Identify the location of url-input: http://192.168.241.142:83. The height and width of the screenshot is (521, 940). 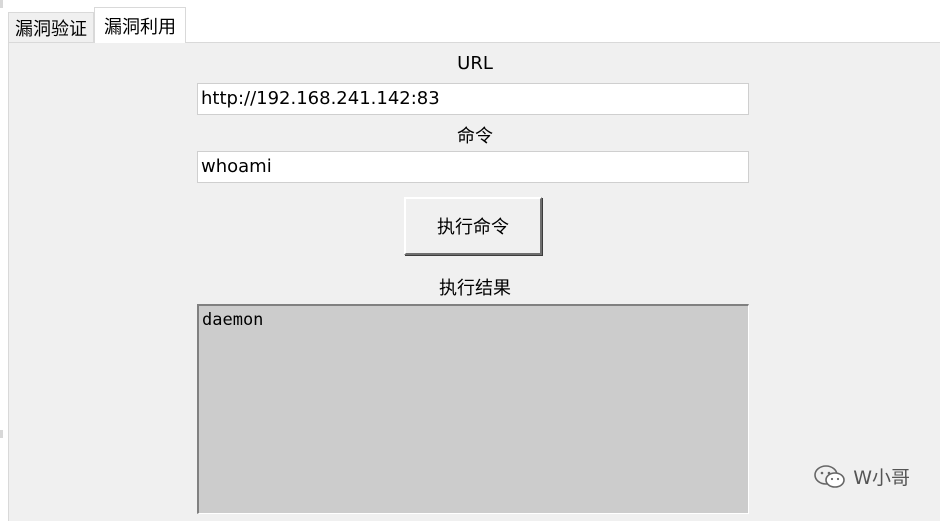
(473, 99).